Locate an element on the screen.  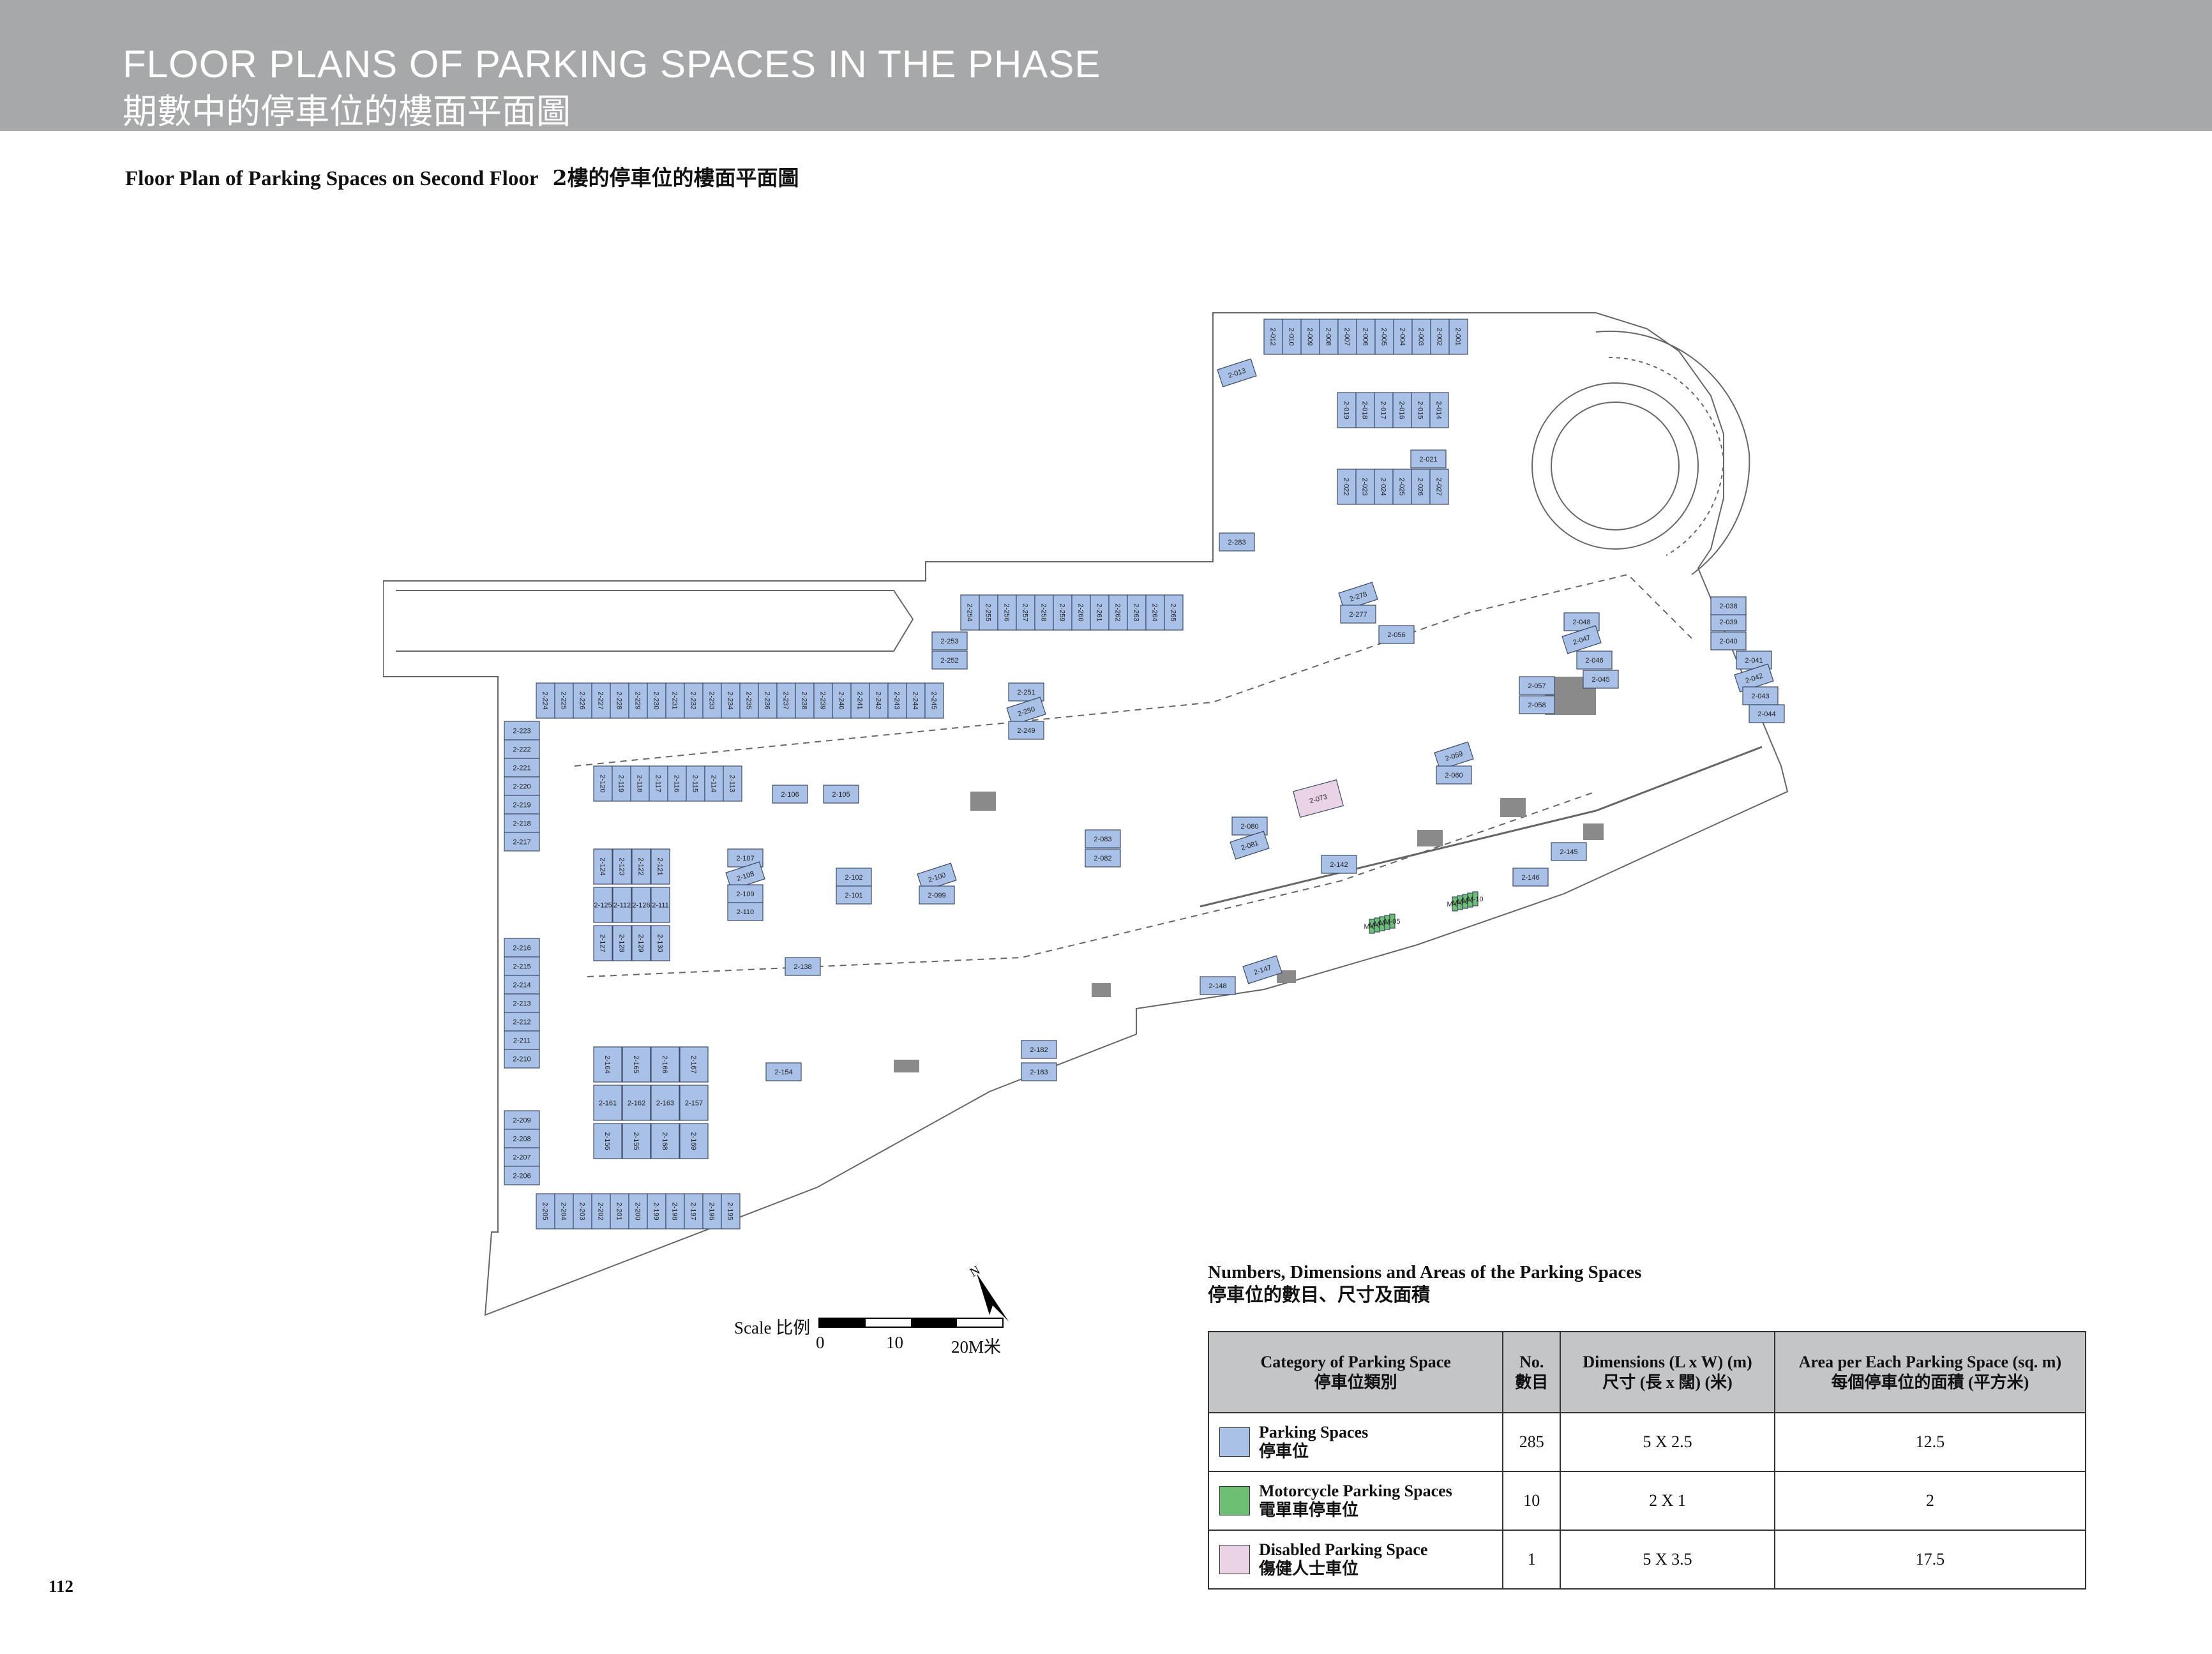
parking-space-label: 2-216 is located at coordinates (521, 948).